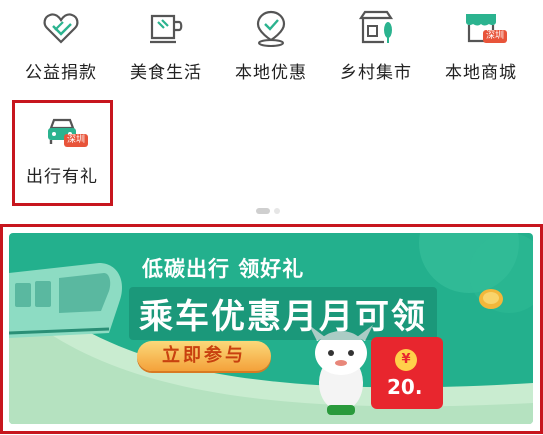 Image resolution: width=543 pixels, height=435 pixels. I want to click on shop-icon-wrapper: 深圳, so click(484, 28).